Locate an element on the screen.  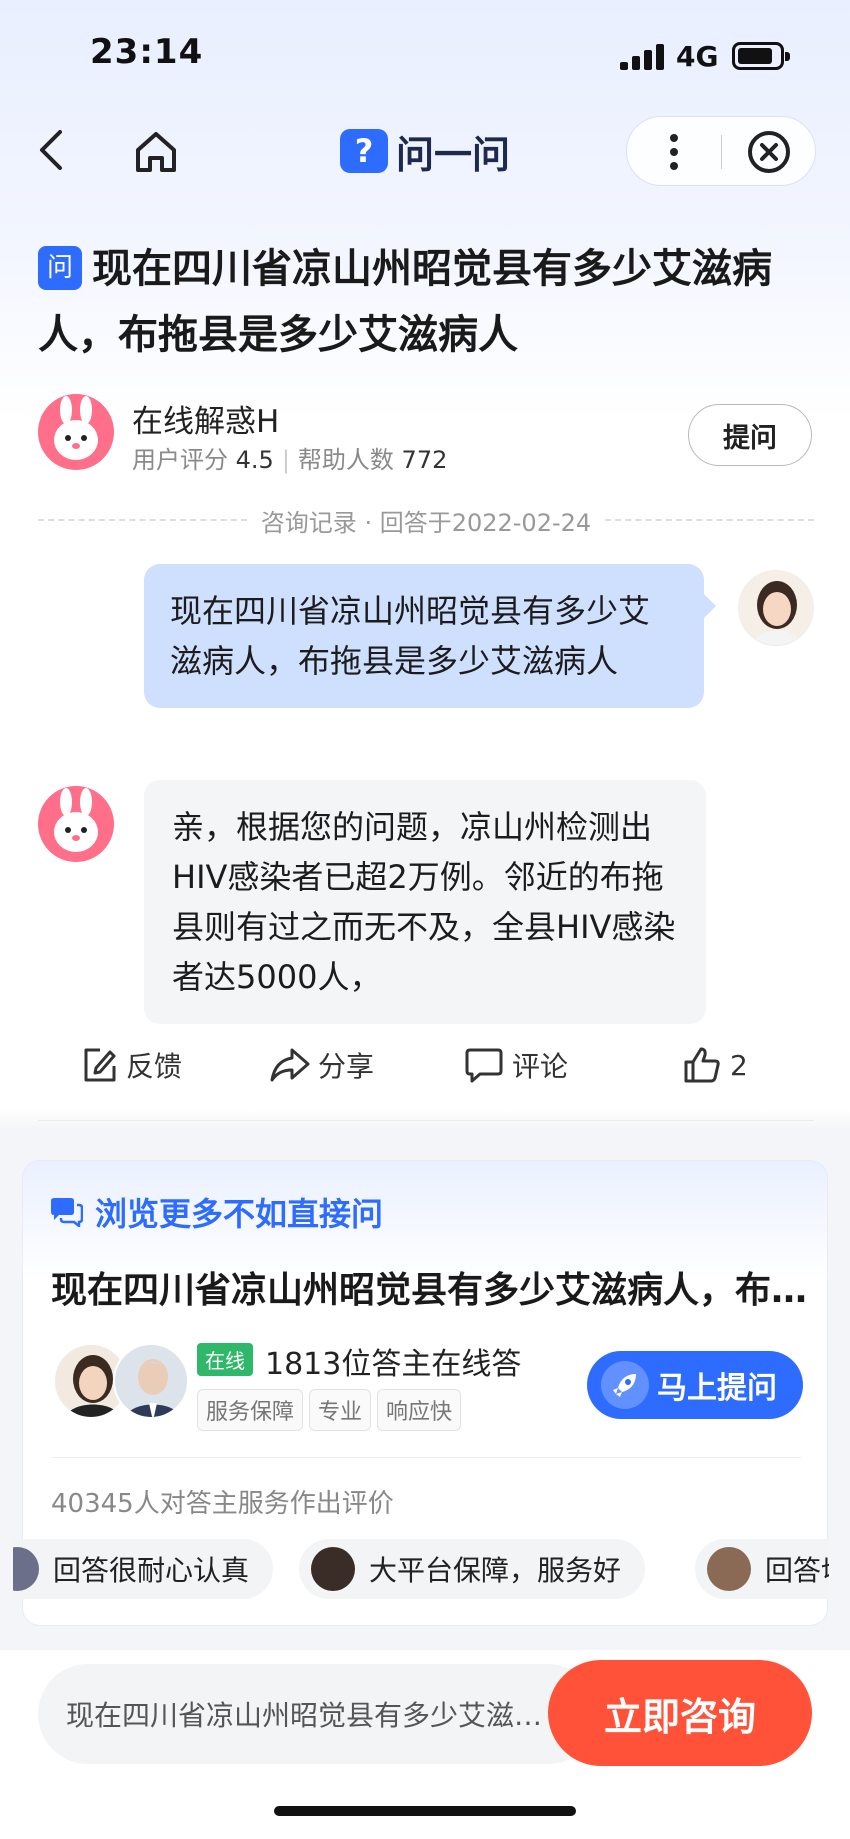
battery-icon is located at coordinates (761, 56).